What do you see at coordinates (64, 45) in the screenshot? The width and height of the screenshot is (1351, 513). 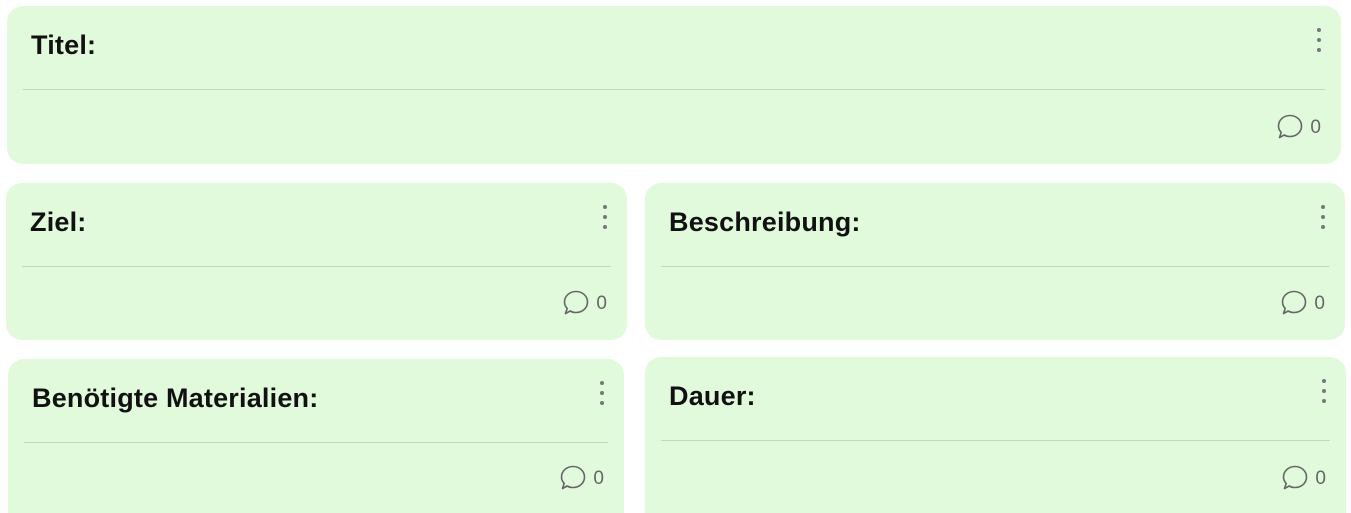 I see `card-title: Titel:` at bounding box center [64, 45].